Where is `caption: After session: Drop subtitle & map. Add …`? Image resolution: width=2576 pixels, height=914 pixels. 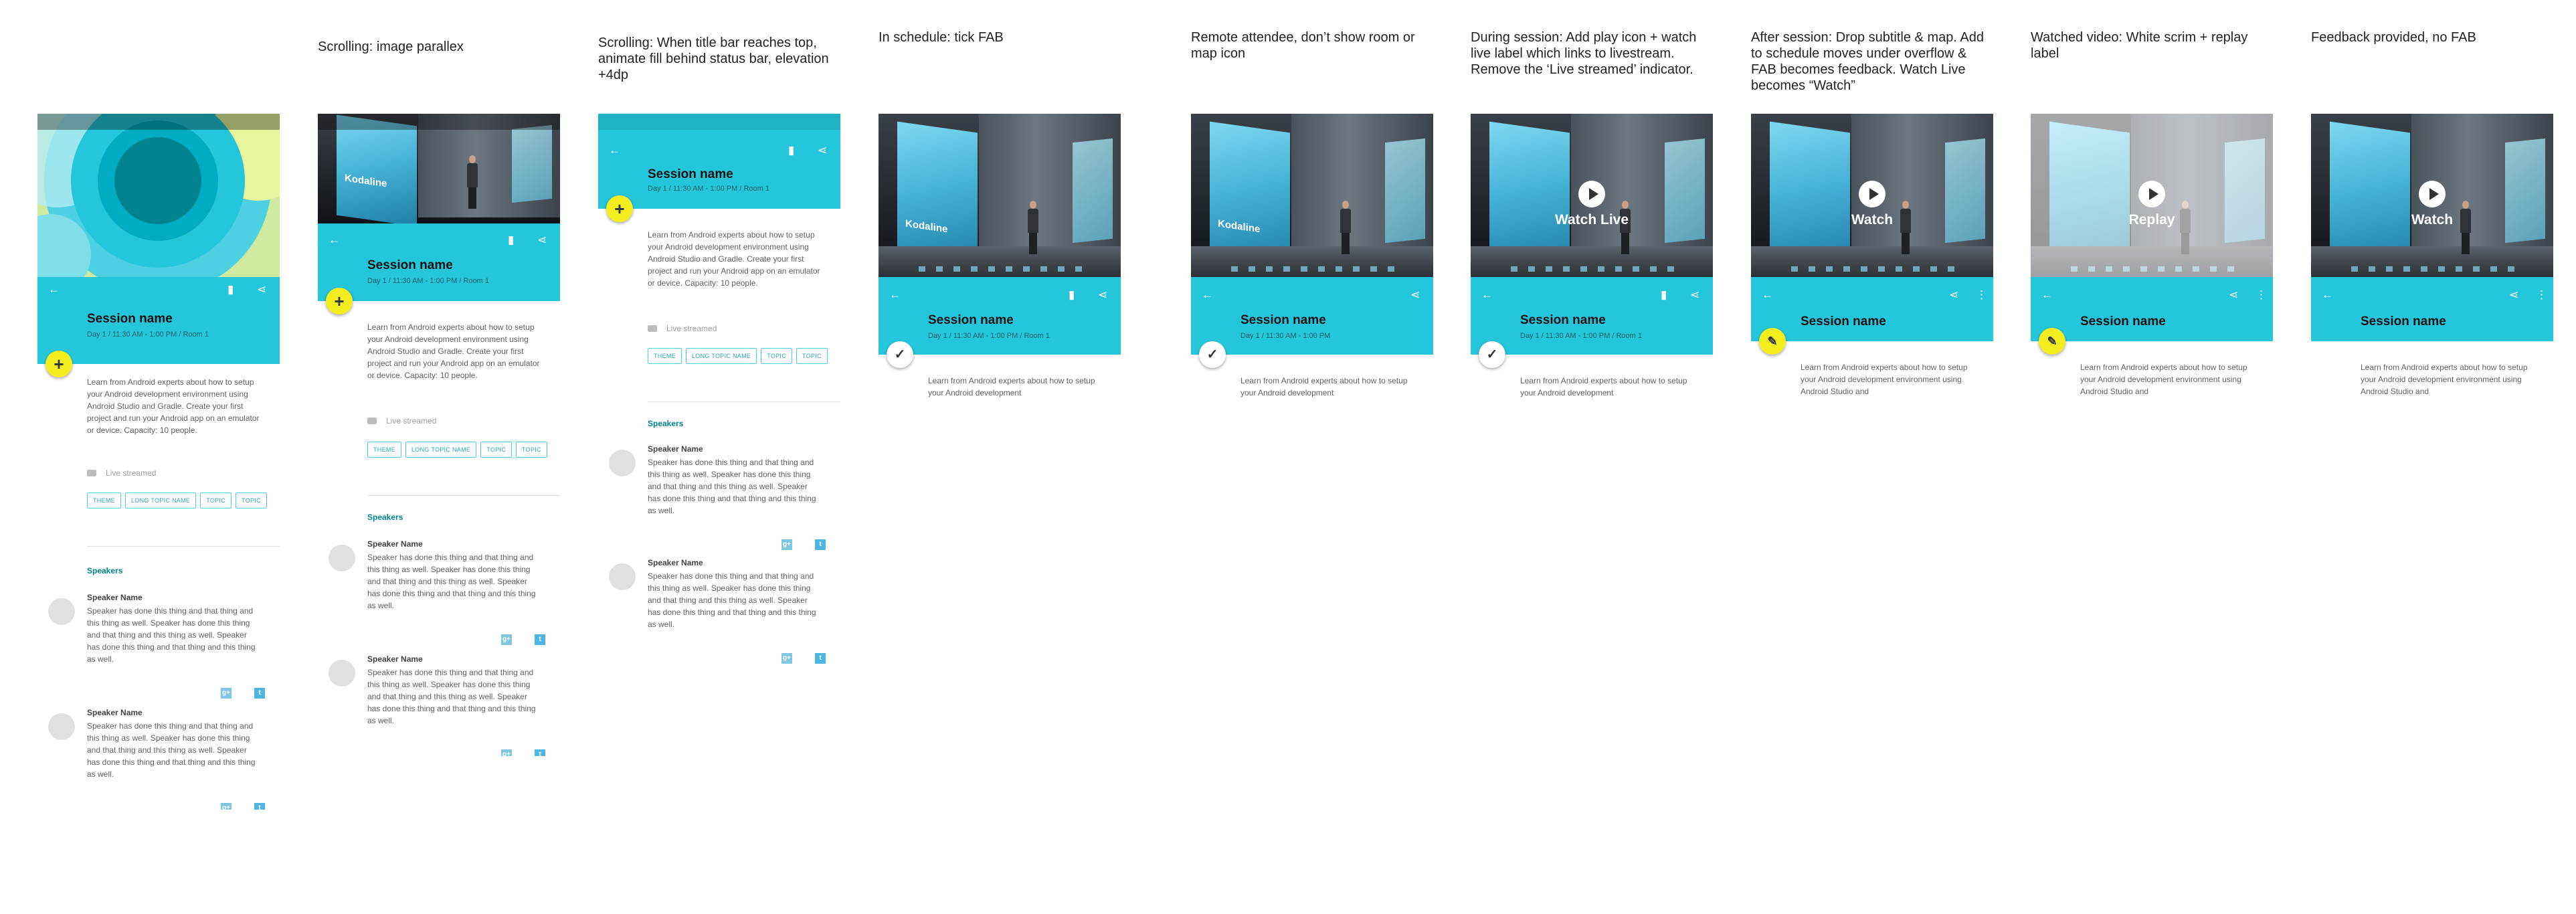
caption: After session: Drop subtitle & map. Add … is located at coordinates (1867, 61).